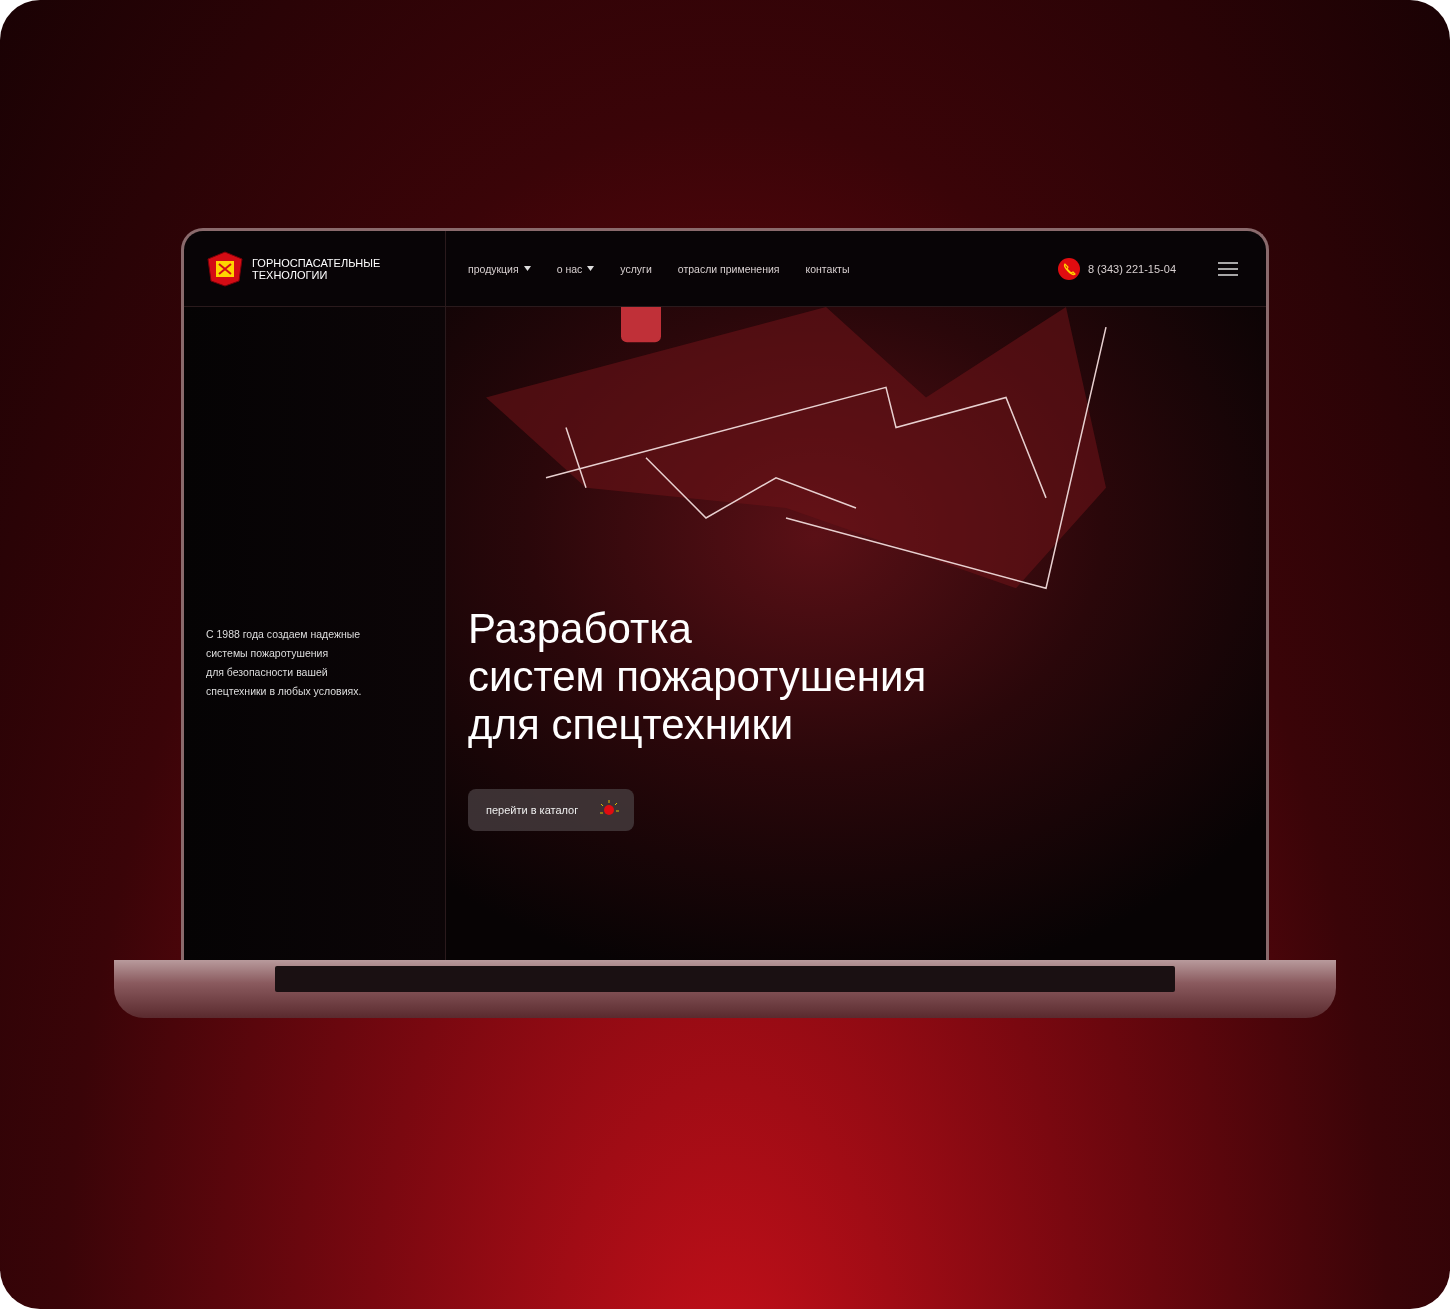 The image size is (1450, 1309). Describe the element at coordinates (575, 268) in the screenshot. I see `nav-link: о нас` at that location.